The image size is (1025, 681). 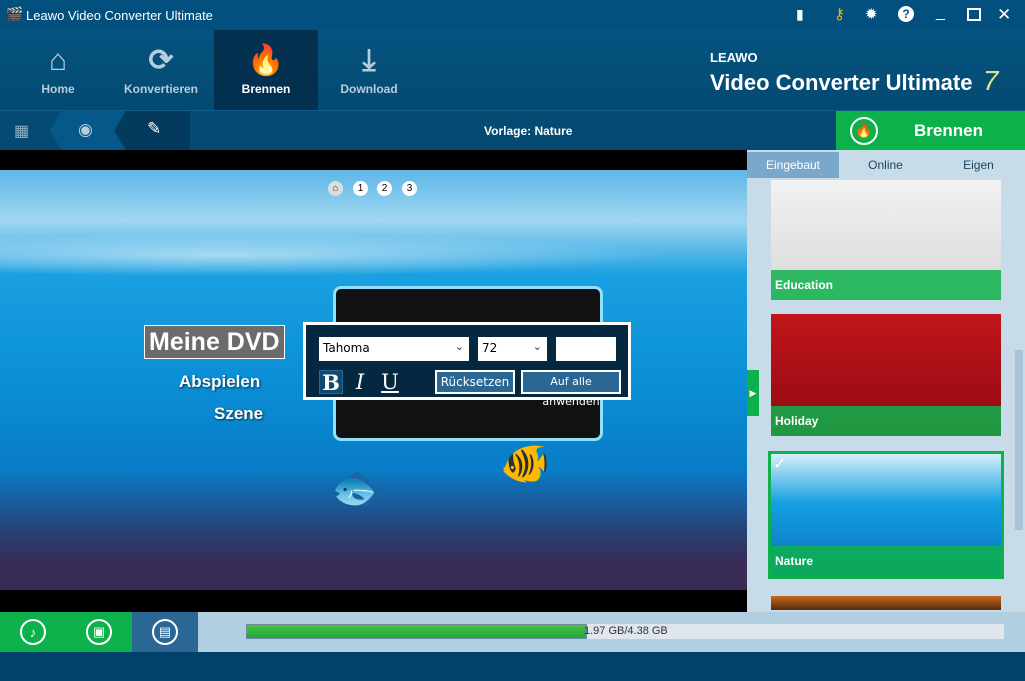 I want to click on nav-brennen: 🔥 Brennen, so click(x=266, y=70).